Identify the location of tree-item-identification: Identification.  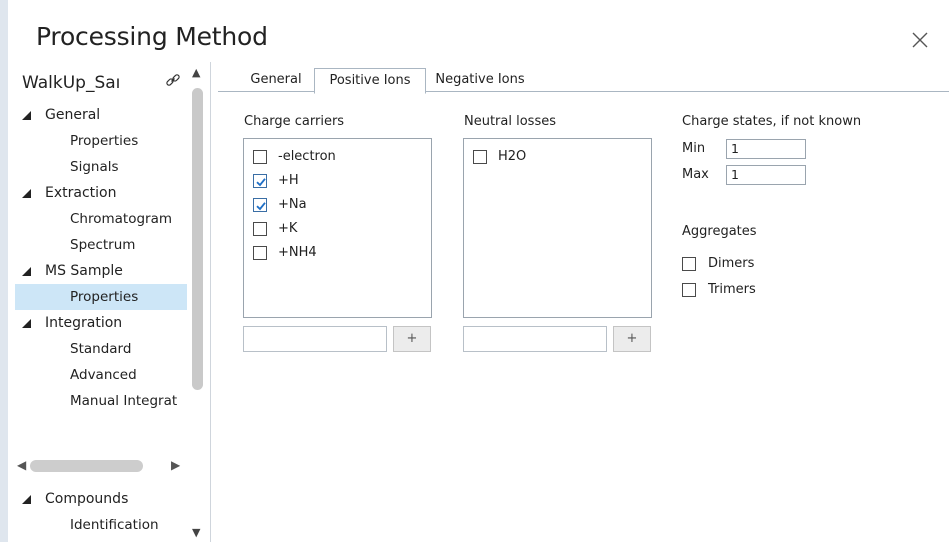
(101, 525).